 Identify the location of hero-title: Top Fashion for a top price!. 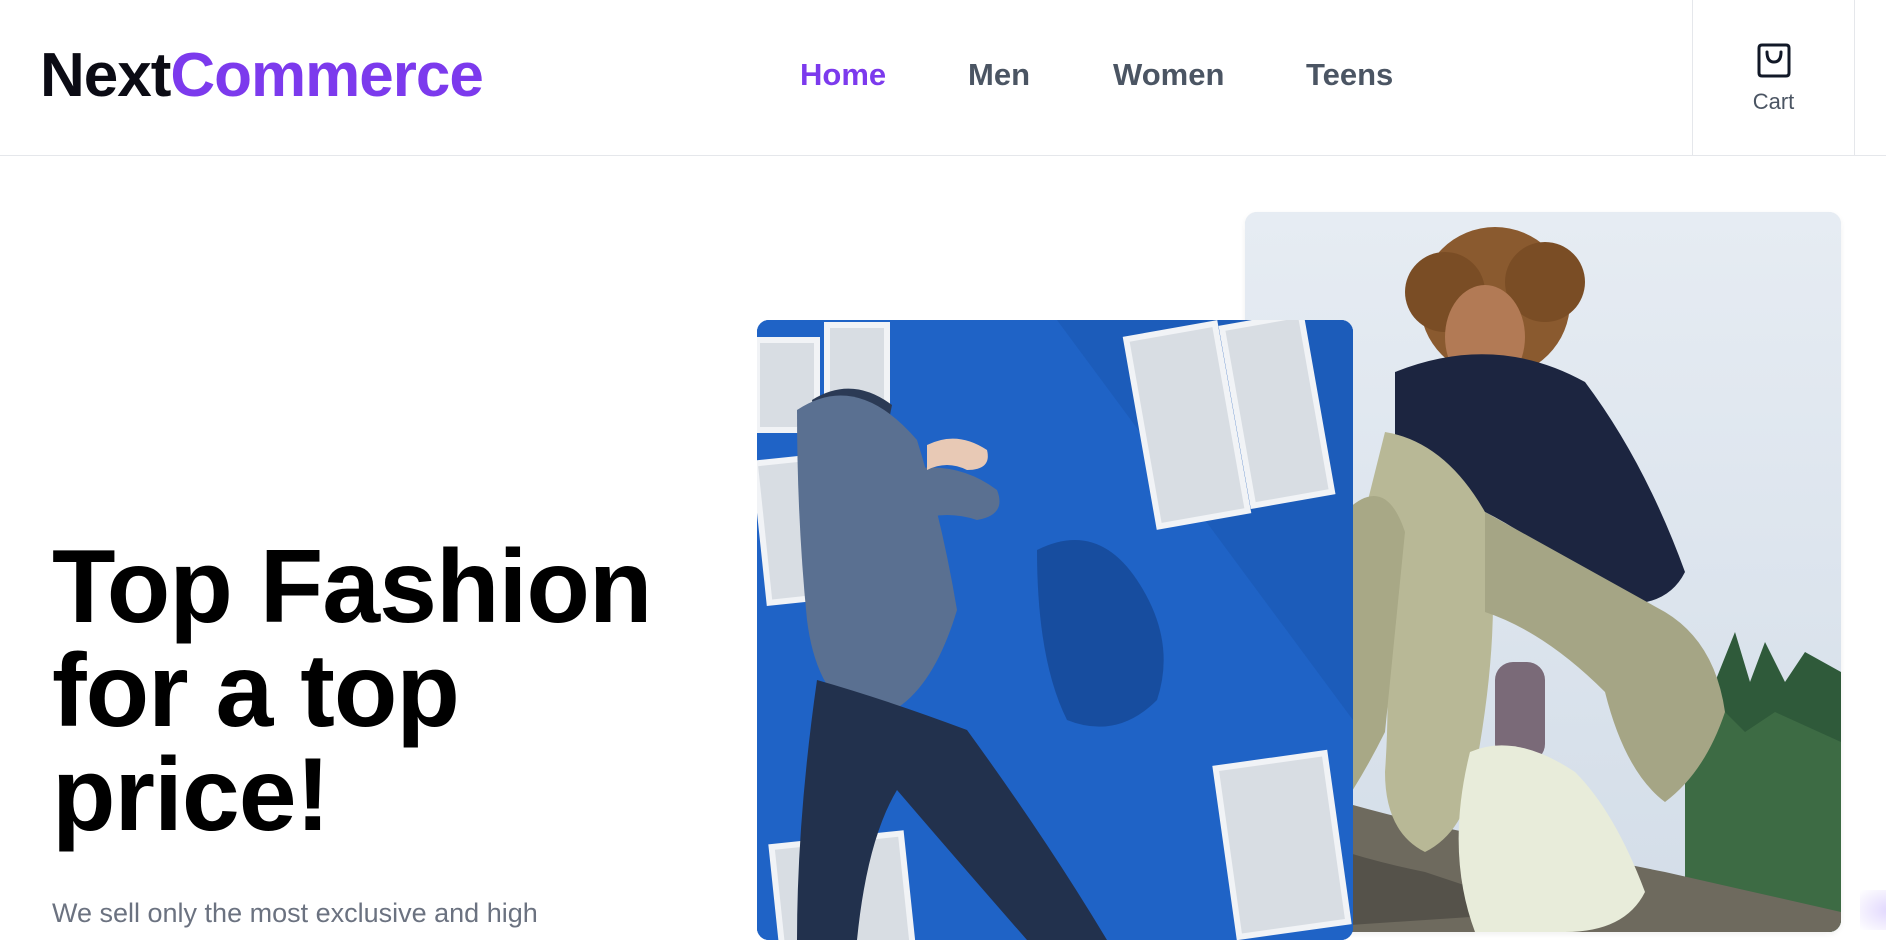
(352, 691).